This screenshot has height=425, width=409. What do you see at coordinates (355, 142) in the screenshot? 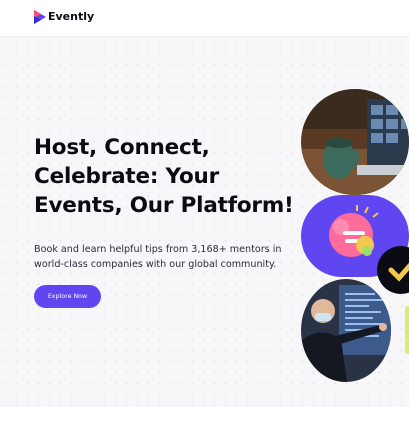
I see `video-call-photo` at bounding box center [355, 142].